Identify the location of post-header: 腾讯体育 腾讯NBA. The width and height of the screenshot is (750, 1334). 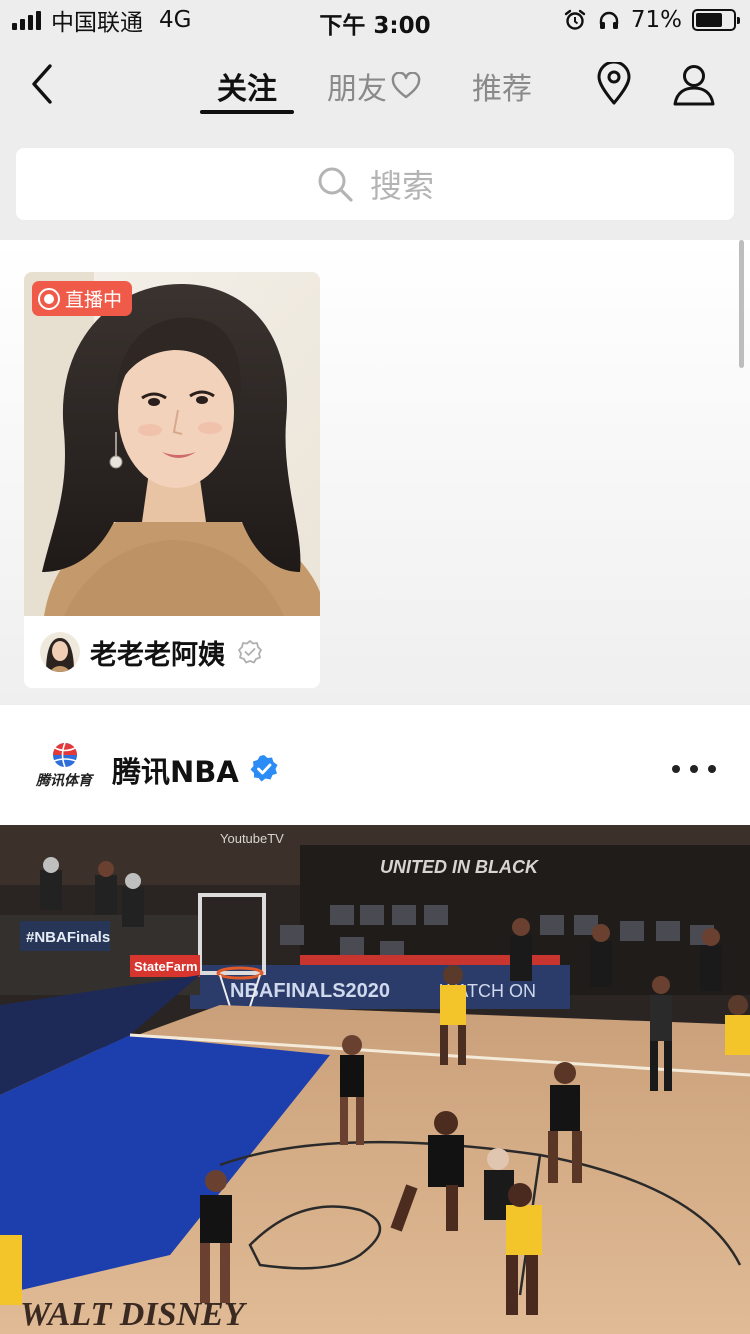
(375, 765).